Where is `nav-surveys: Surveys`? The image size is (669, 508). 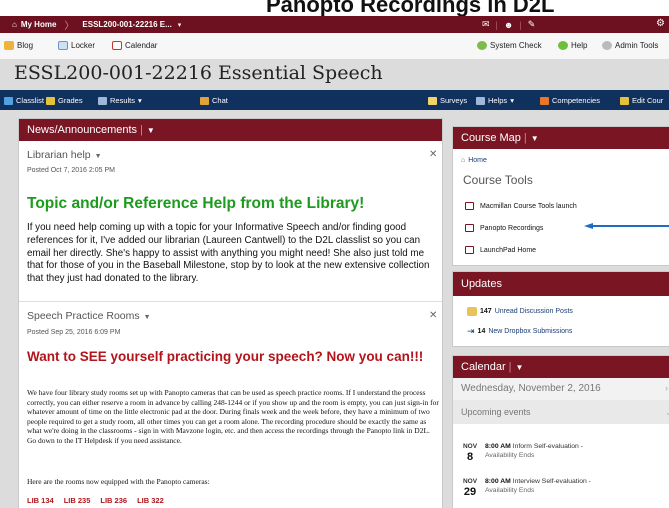
nav-surveys: Surveys is located at coordinates (447, 100).